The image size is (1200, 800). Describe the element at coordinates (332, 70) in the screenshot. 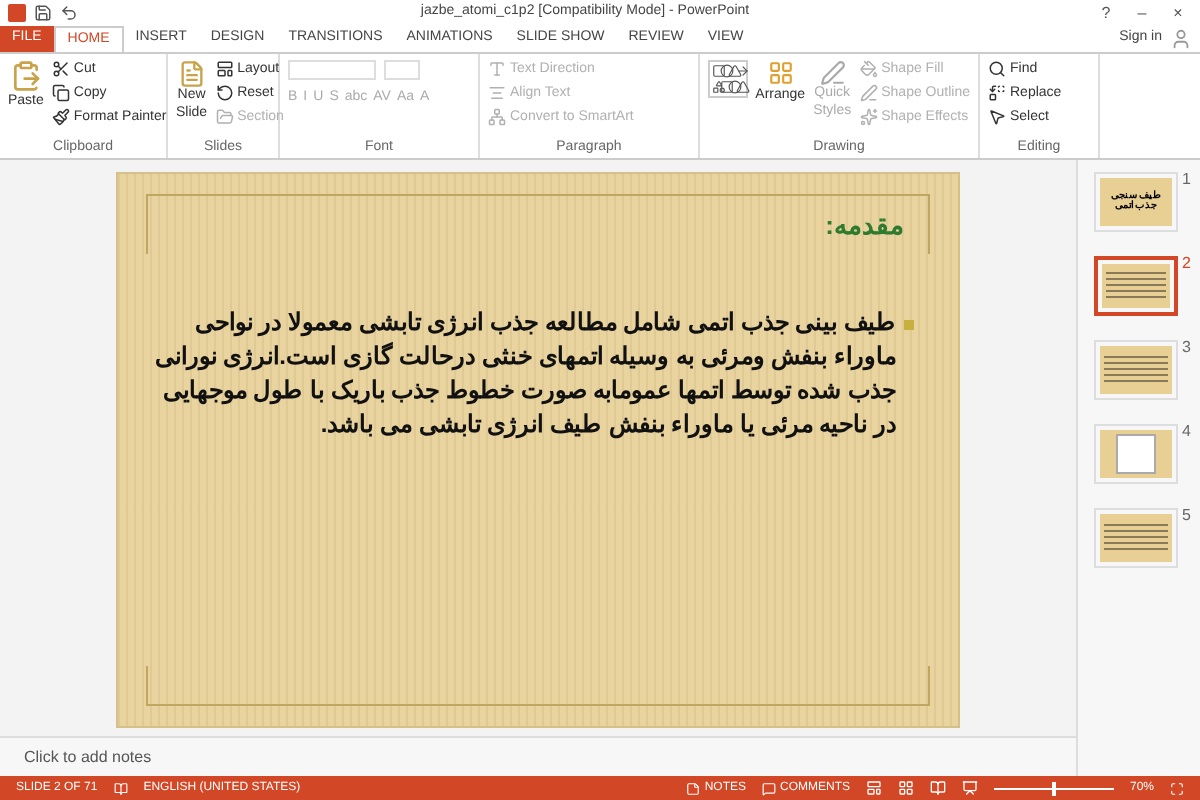

I see `font-name-field` at that location.